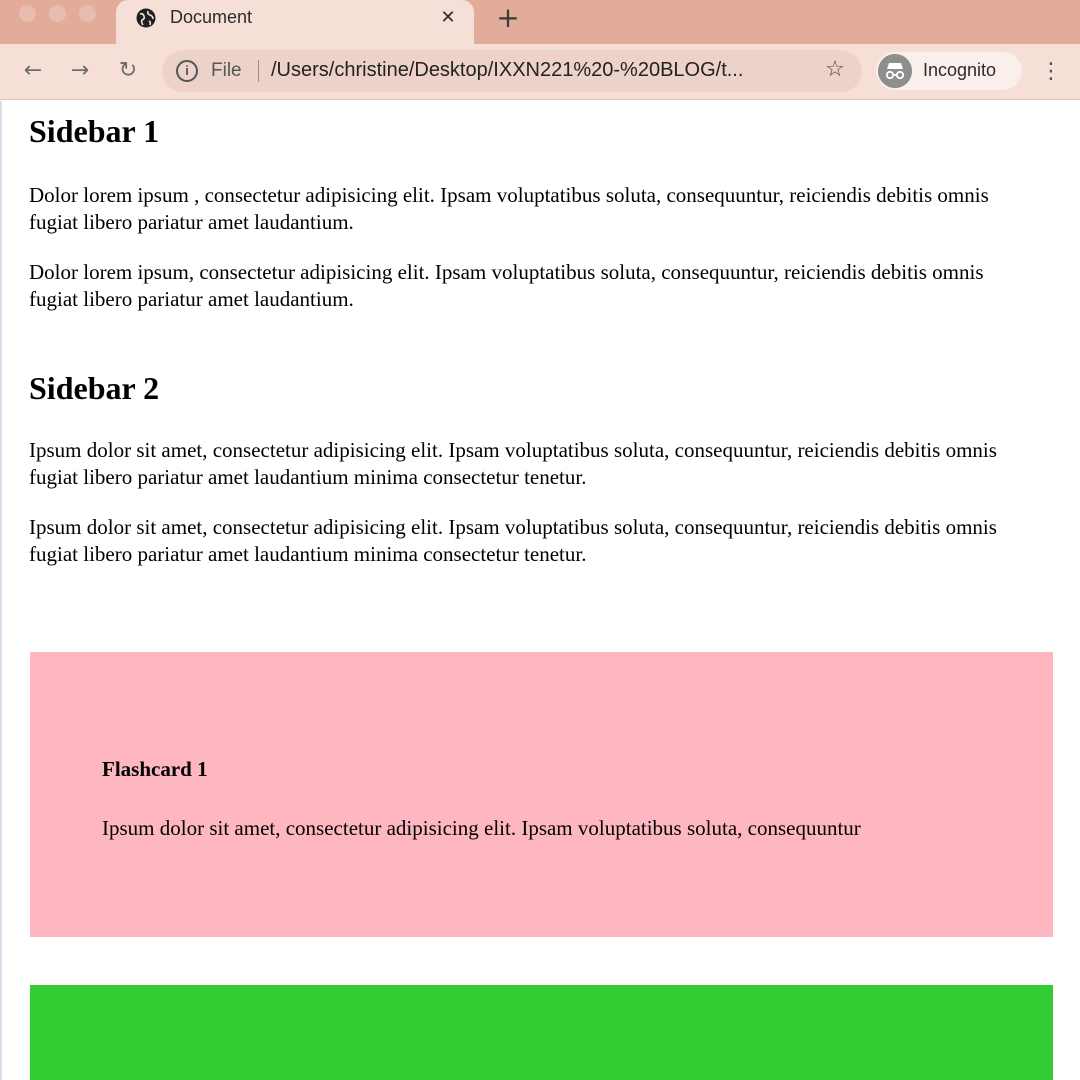 This screenshot has width=1080, height=1080. Describe the element at coordinates (1051, 72) in the screenshot. I see `more-menu-icon: ⋮` at that location.